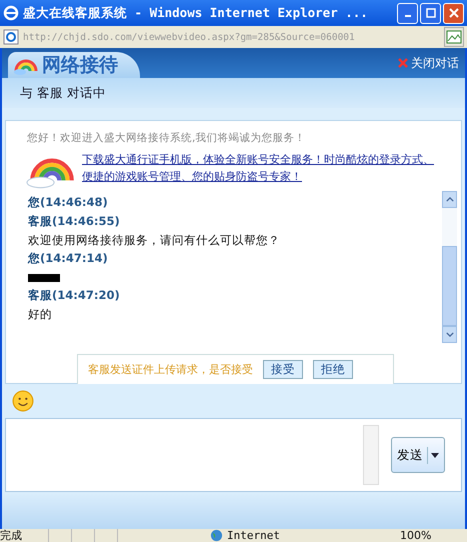  What do you see at coordinates (416, 535) in the screenshot?
I see `zoom-level: 100%` at bounding box center [416, 535].